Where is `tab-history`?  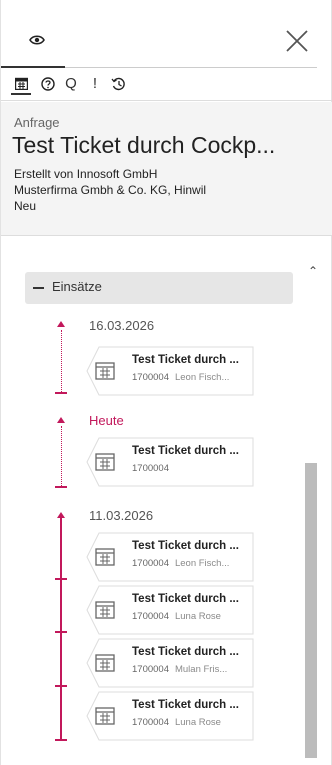 tab-history is located at coordinates (118, 84).